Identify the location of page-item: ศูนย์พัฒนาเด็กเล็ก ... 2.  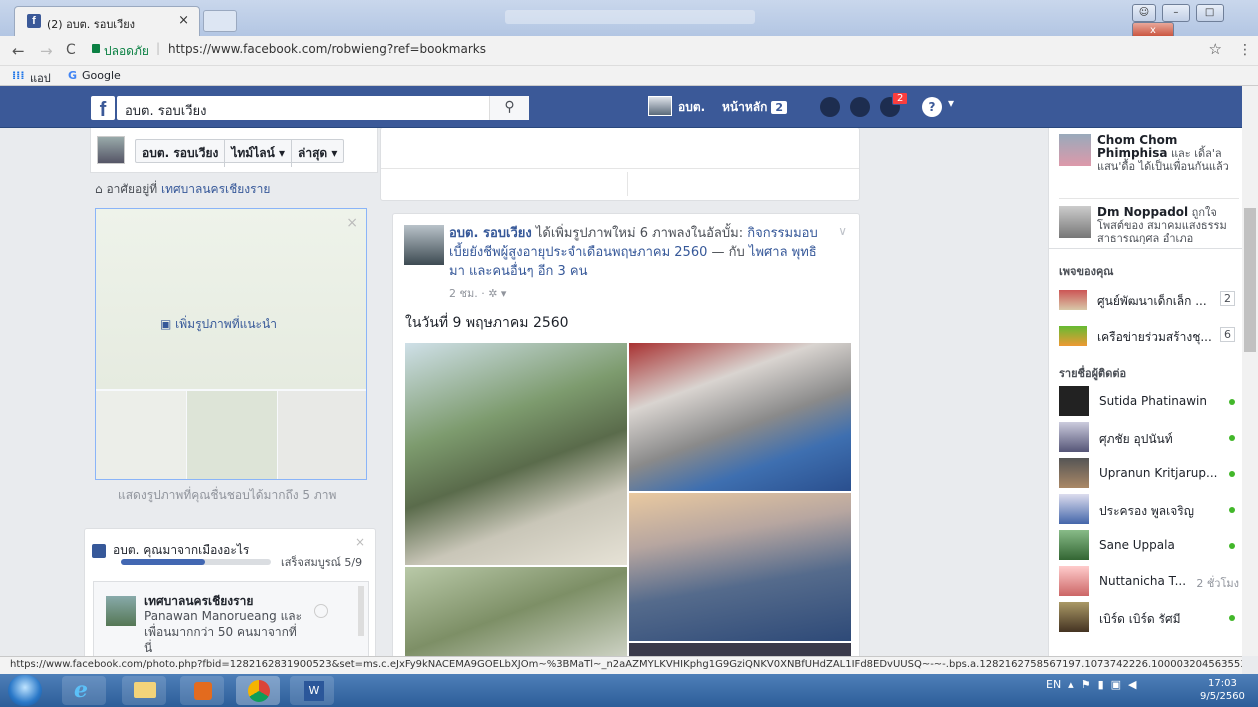
(1149, 300).